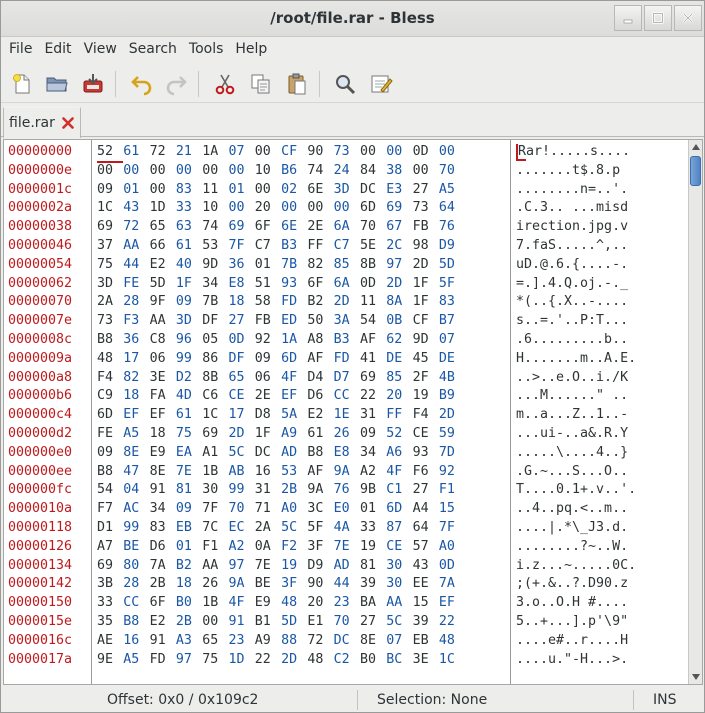  I want to click on hex-byte: 5D, so click(163, 284).